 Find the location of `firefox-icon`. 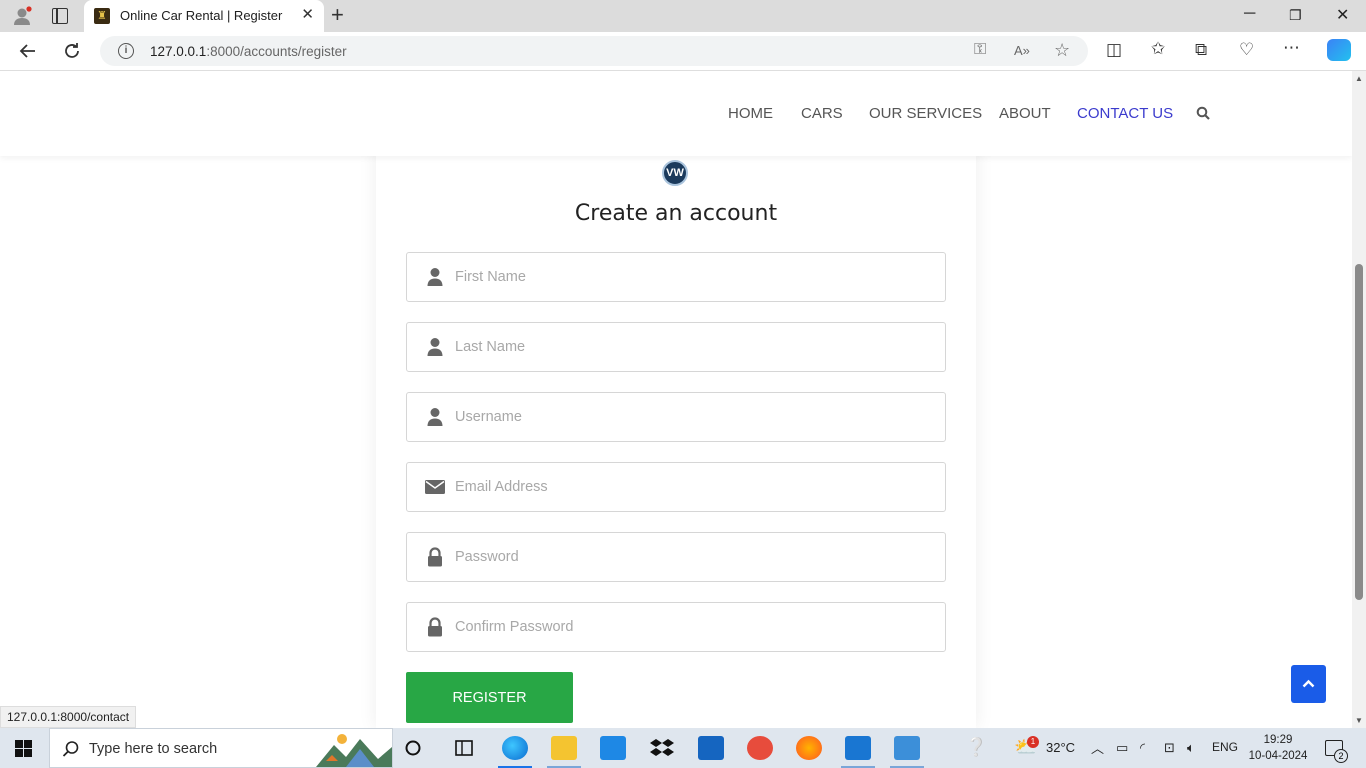

firefox-icon is located at coordinates (809, 748).